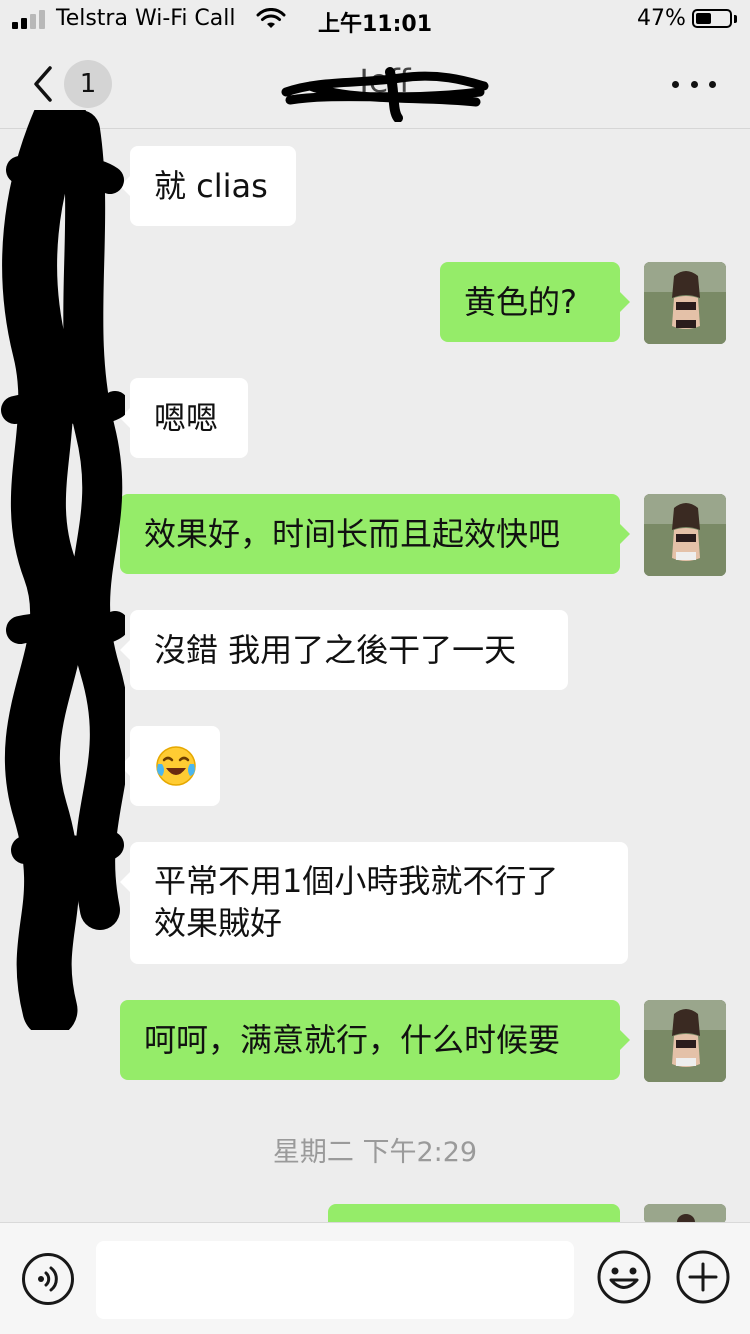 The width and height of the screenshot is (750, 1334). I want to click on more-options-button, so click(694, 84).